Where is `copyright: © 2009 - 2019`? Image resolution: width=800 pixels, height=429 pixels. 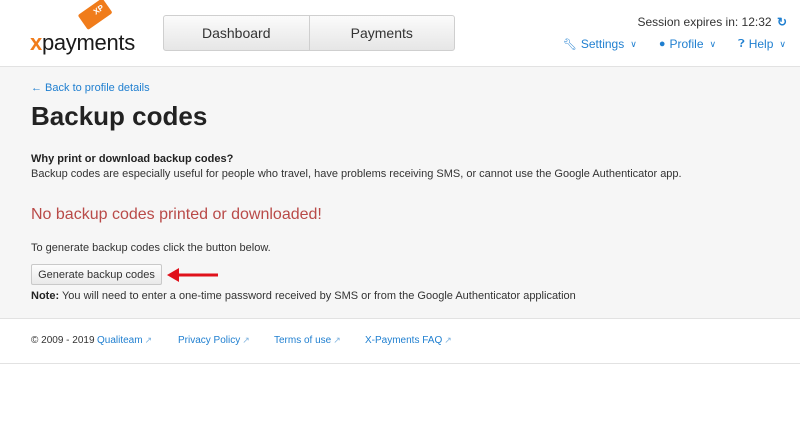
copyright: © 2009 - 2019 is located at coordinates (63, 340).